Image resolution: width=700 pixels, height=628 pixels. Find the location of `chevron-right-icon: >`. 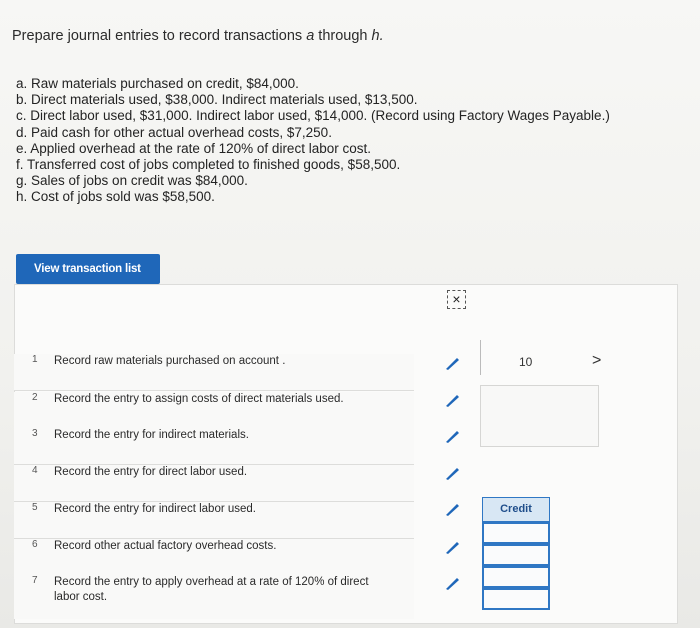

chevron-right-icon: > is located at coordinates (596, 361).